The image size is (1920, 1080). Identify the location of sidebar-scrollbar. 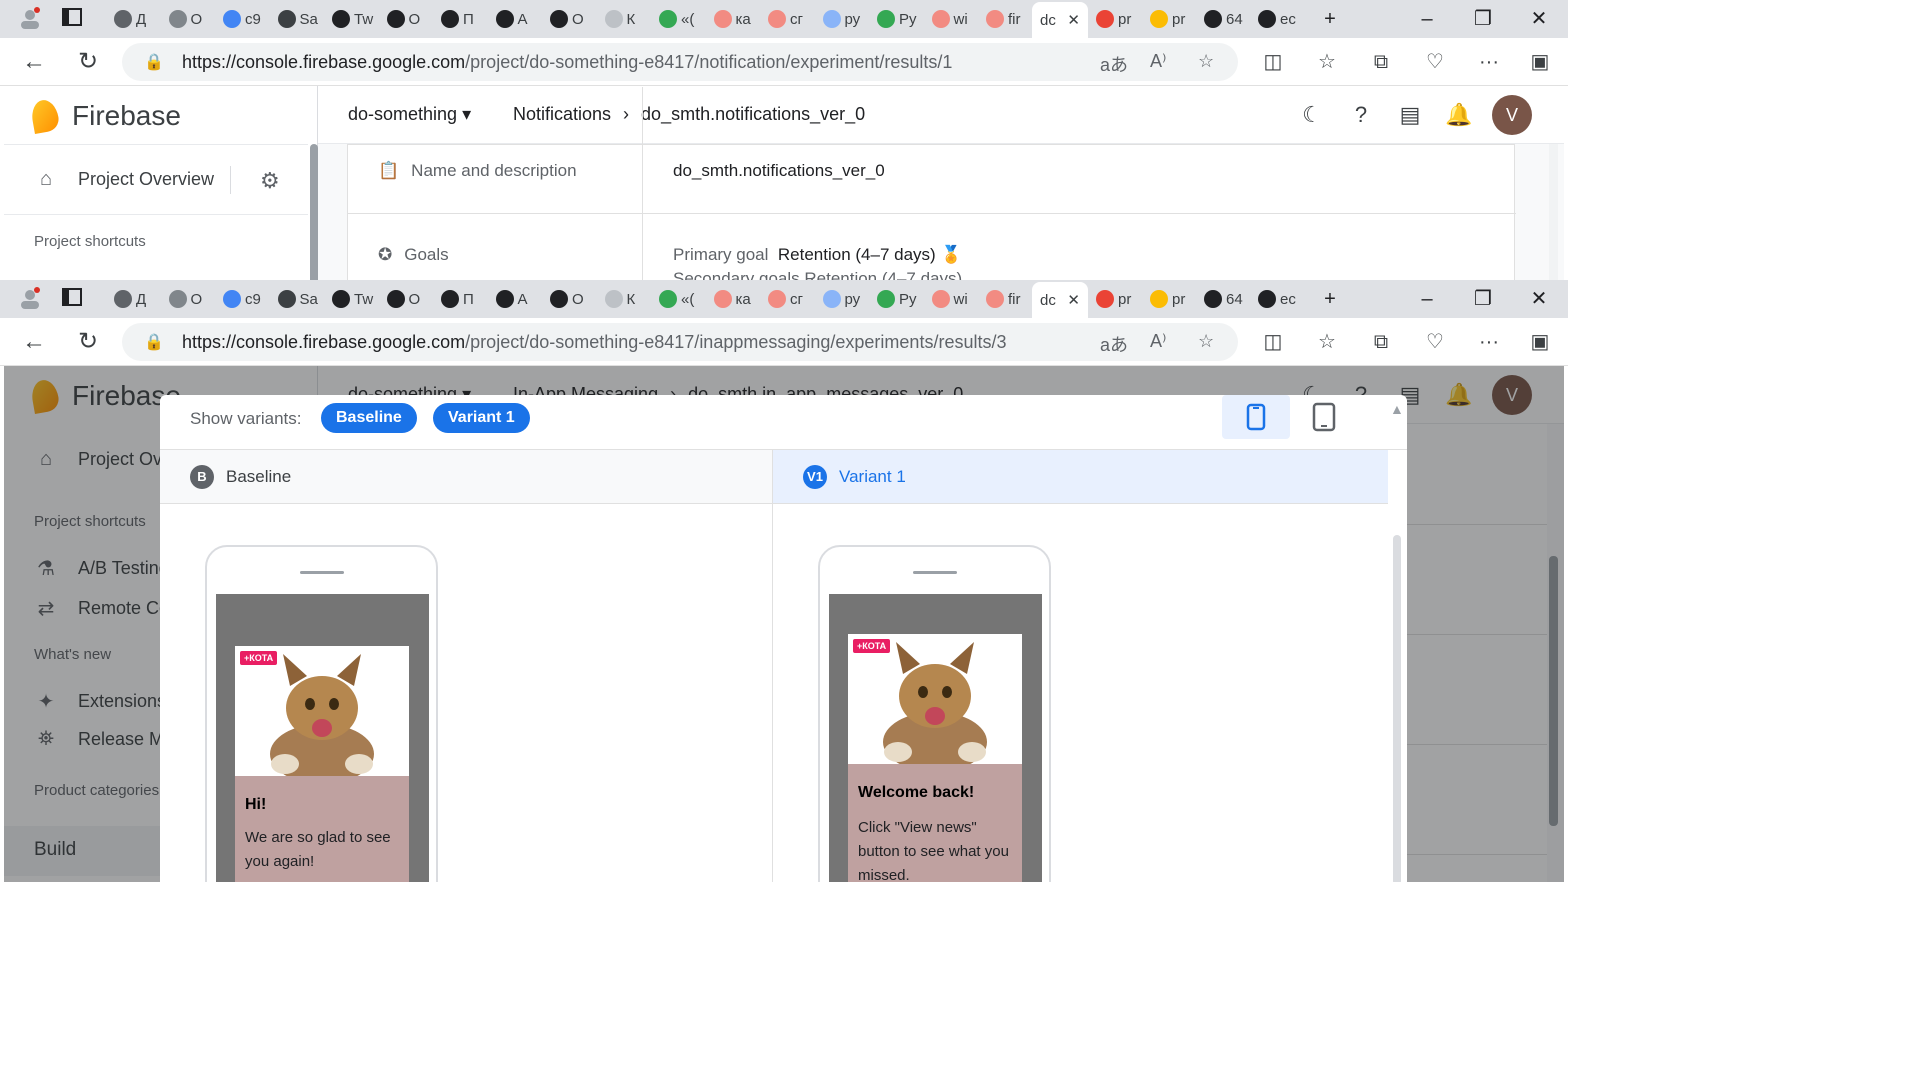
(314, 212).